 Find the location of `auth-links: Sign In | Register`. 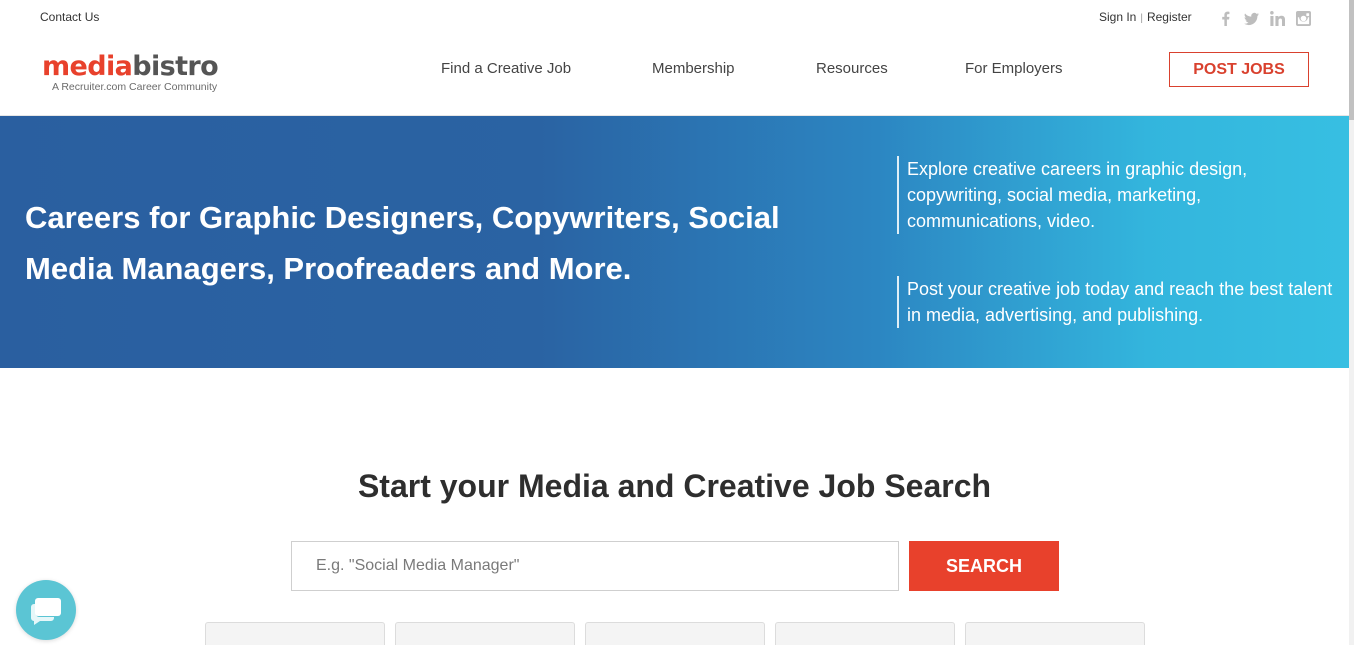

auth-links: Sign In | Register is located at coordinates (1145, 17).